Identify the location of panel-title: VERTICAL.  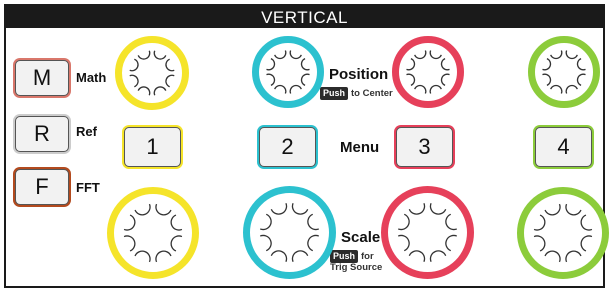
(304, 17).